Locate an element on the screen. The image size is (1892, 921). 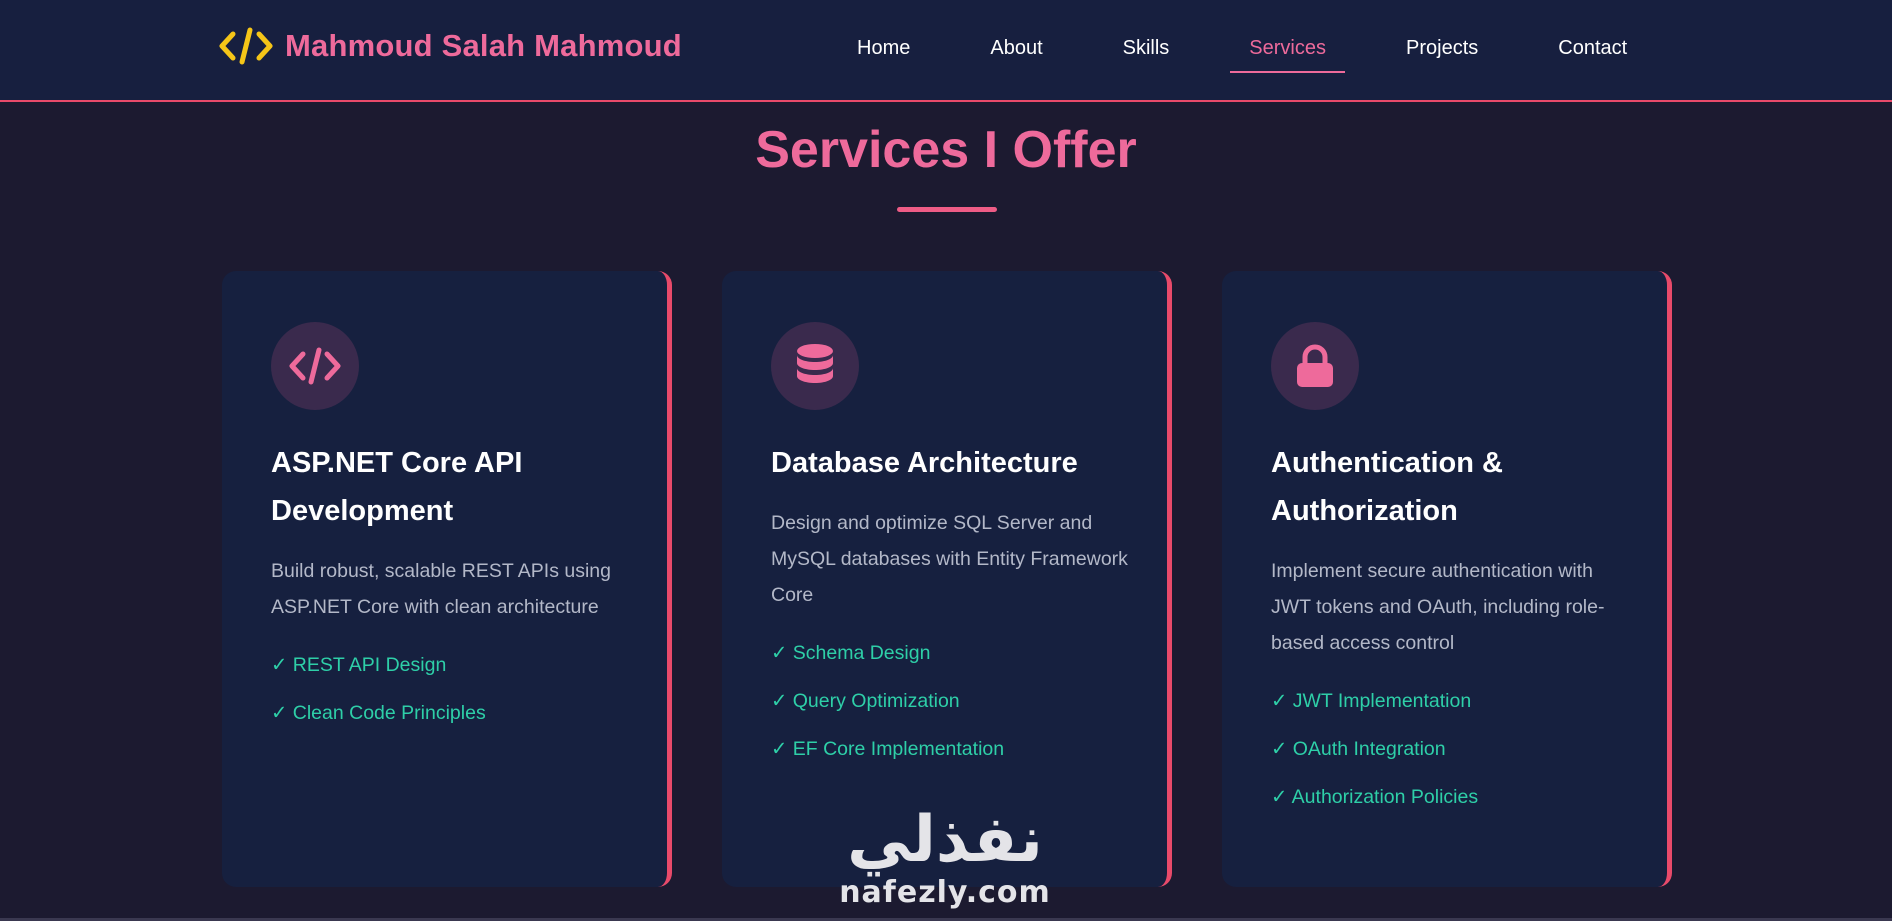
section-title: Services I Offer is located at coordinates (946, 150).